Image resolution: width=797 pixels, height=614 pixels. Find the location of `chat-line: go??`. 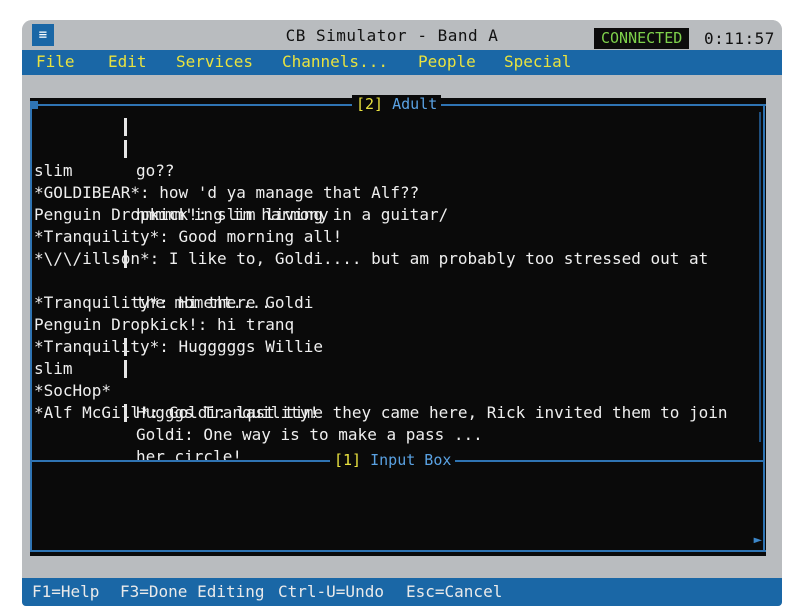

chat-line: go?? is located at coordinates (394, 148).